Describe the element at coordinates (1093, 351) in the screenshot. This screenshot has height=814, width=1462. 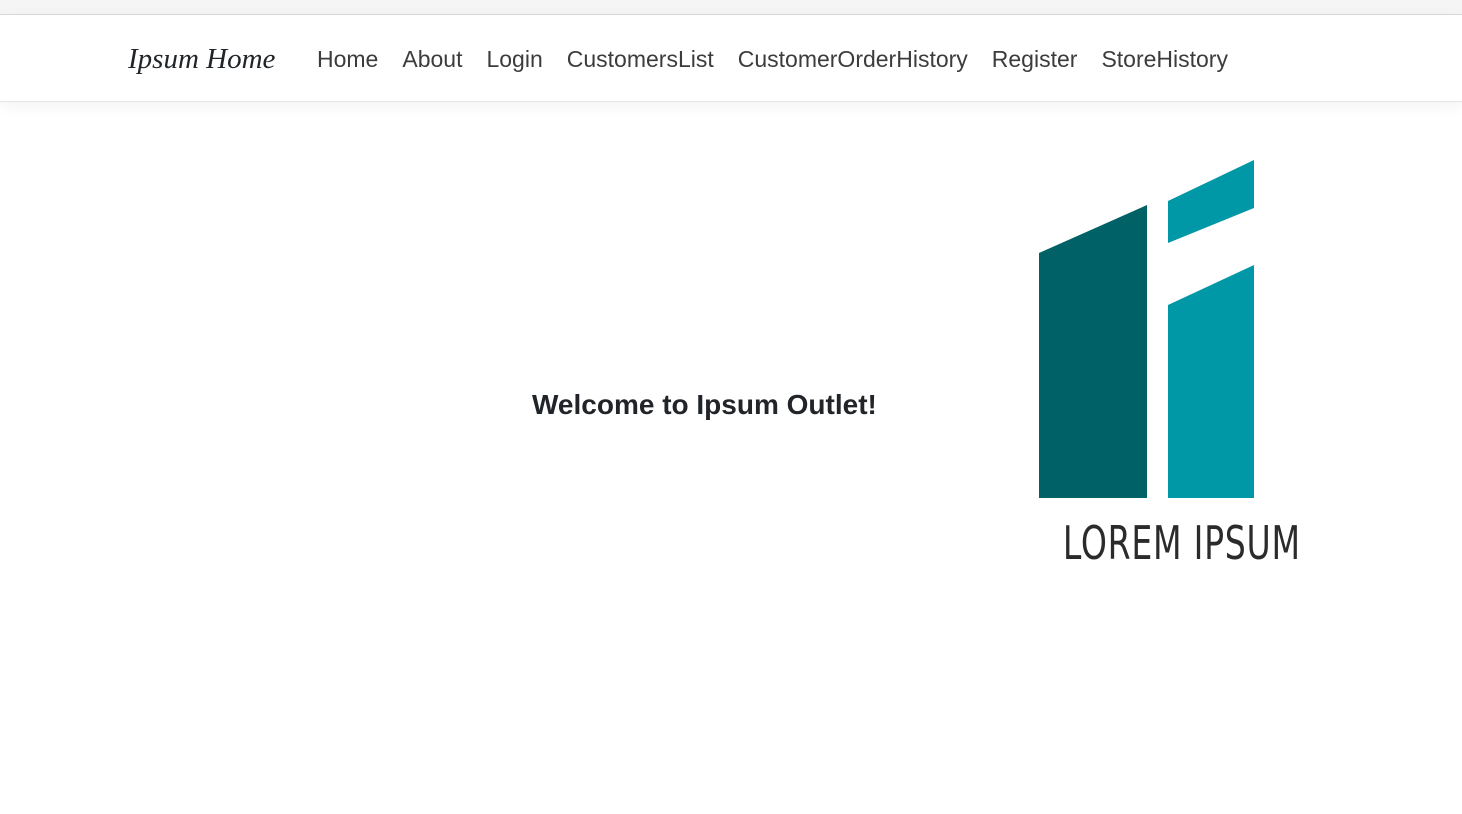
I see `logo-left-block` at that location.